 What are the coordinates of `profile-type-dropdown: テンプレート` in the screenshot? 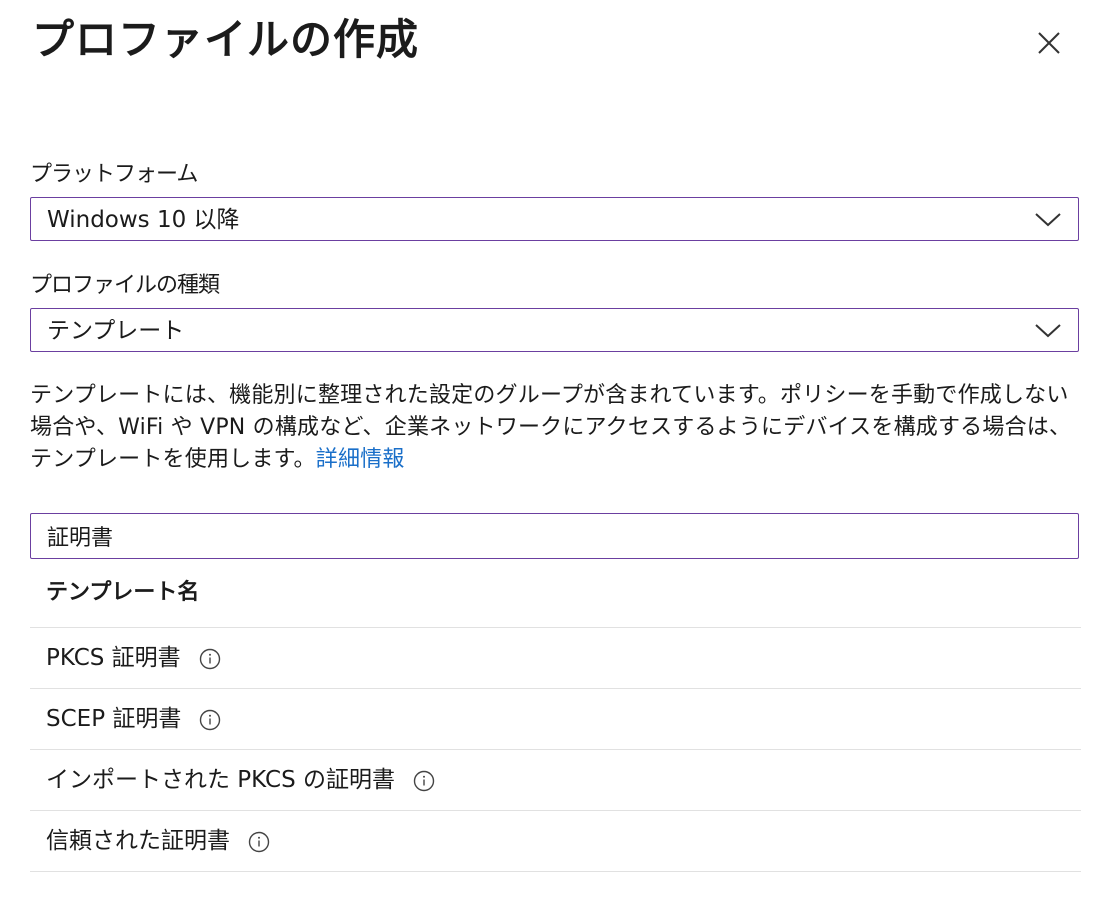 It's located at (554, 330).